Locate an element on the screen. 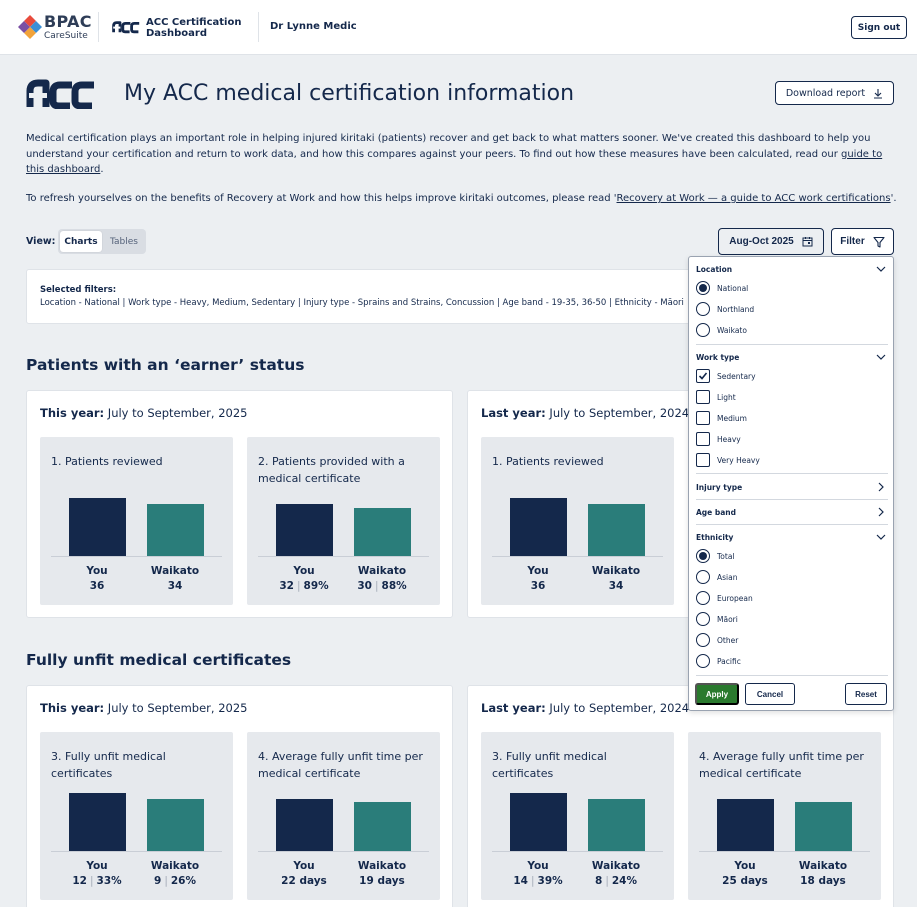 This screenshot has width=917, height=907. ethnicity-heading: Ethnicity is located at coordinates (714, 537).